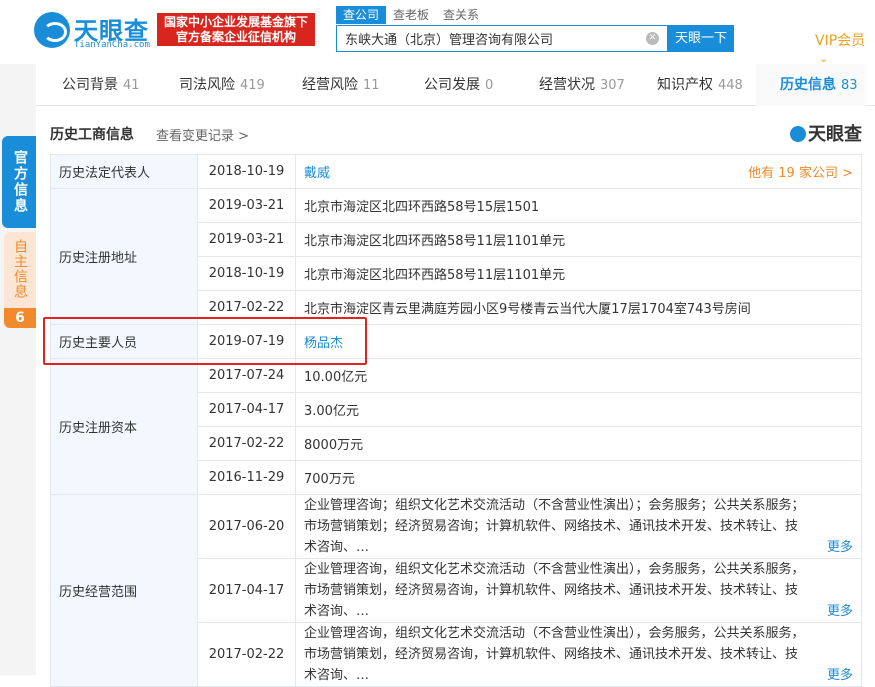  What do you see at coordinates (246, 341) in the screenshot?
I see `row-date: 2019-07-19` at bounding box center [246, 341].